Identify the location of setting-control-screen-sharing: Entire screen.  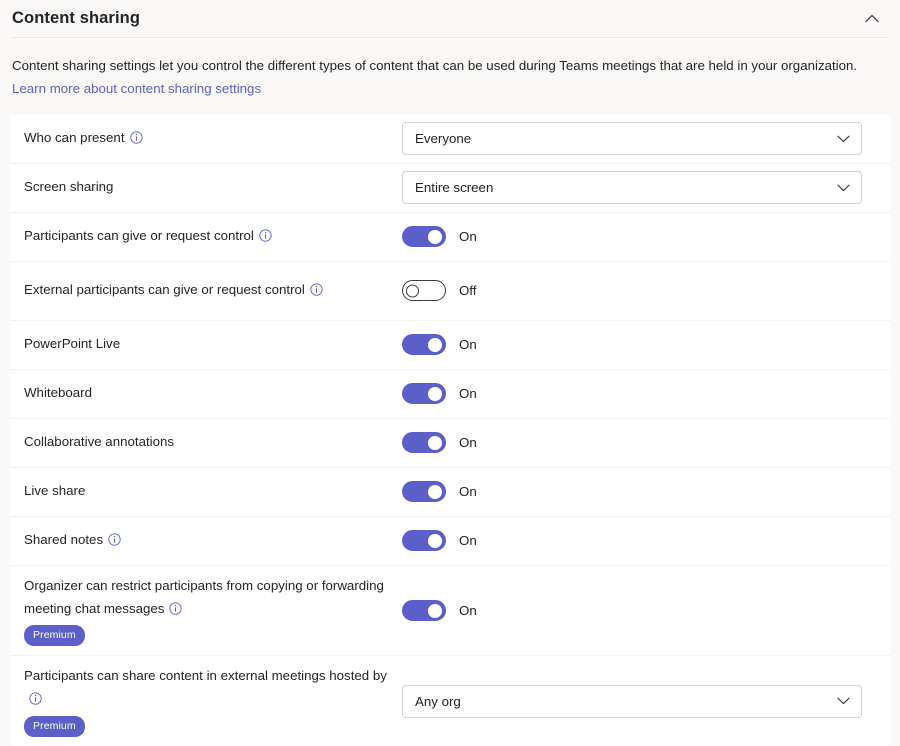
(638, 188).